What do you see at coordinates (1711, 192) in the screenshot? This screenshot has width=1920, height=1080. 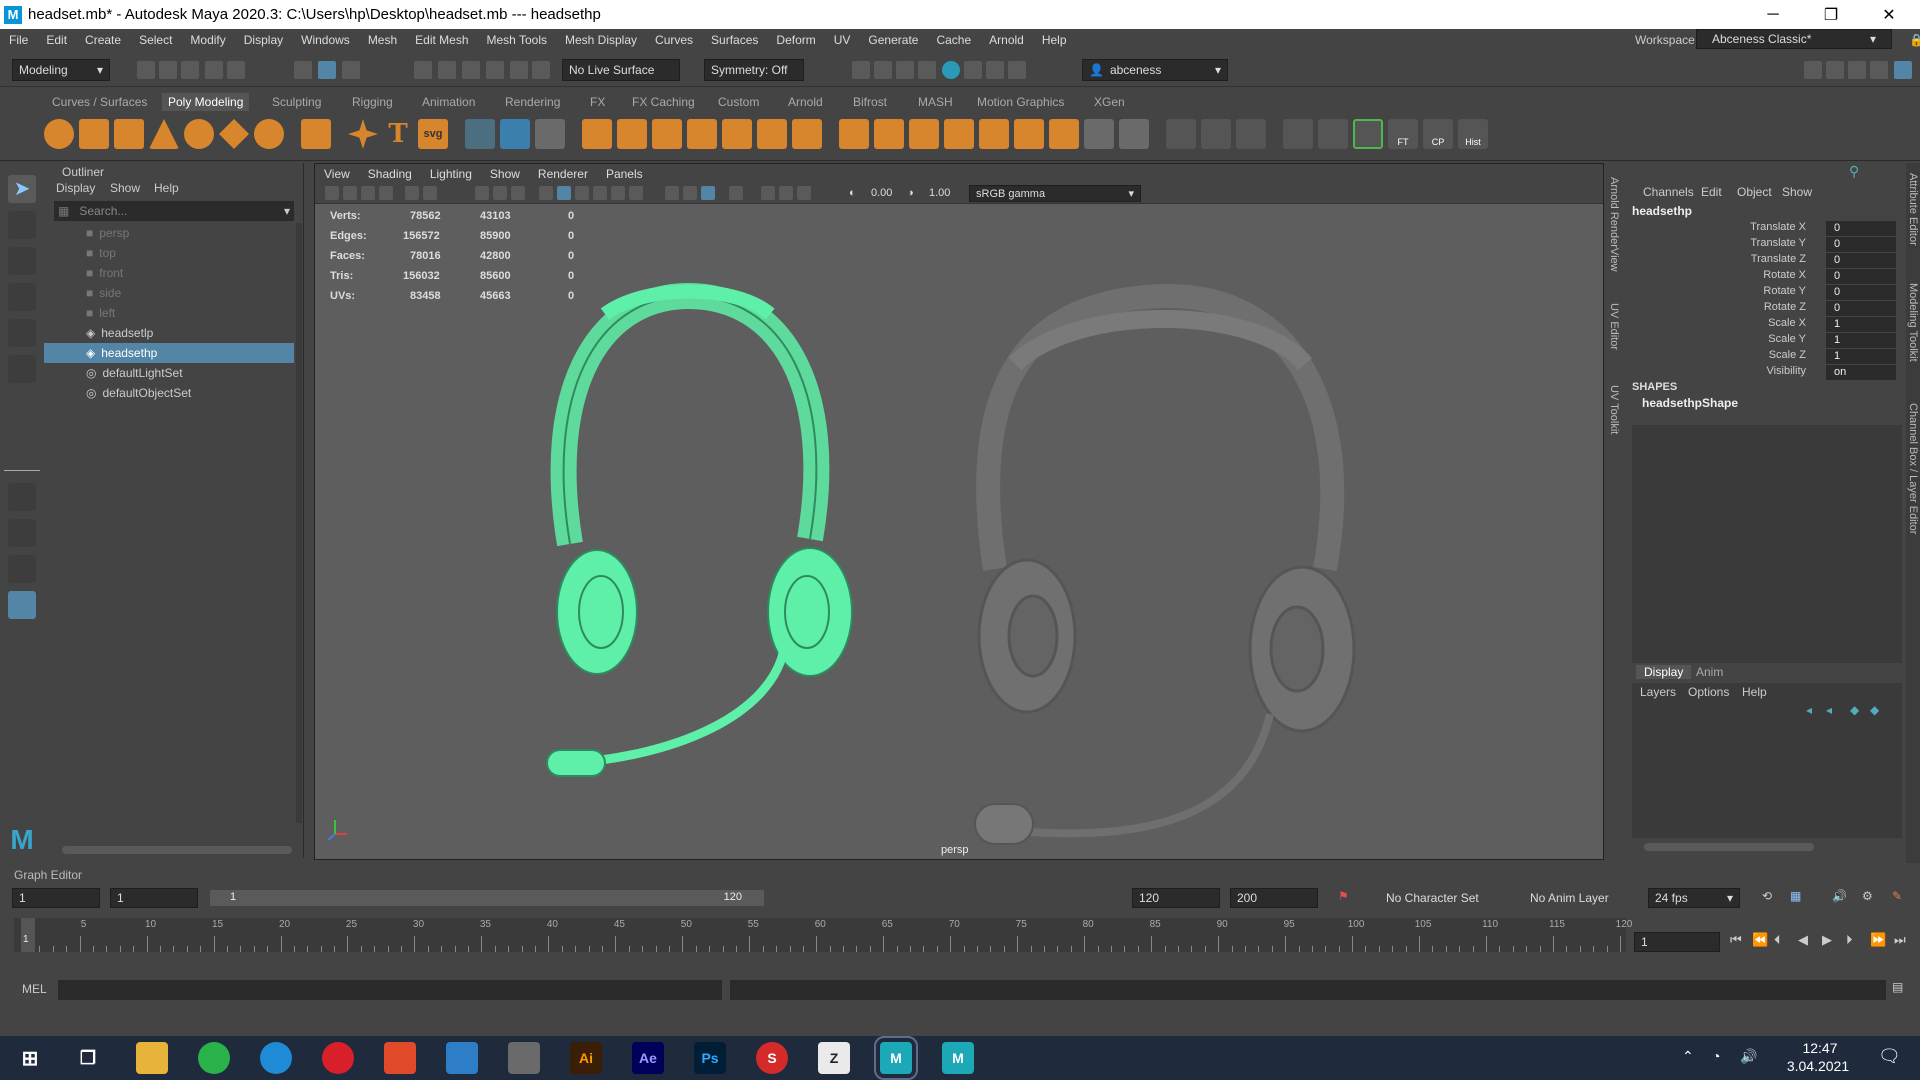 I see `channel-menu-edit: Edit` at bounding box center [1711, 192].